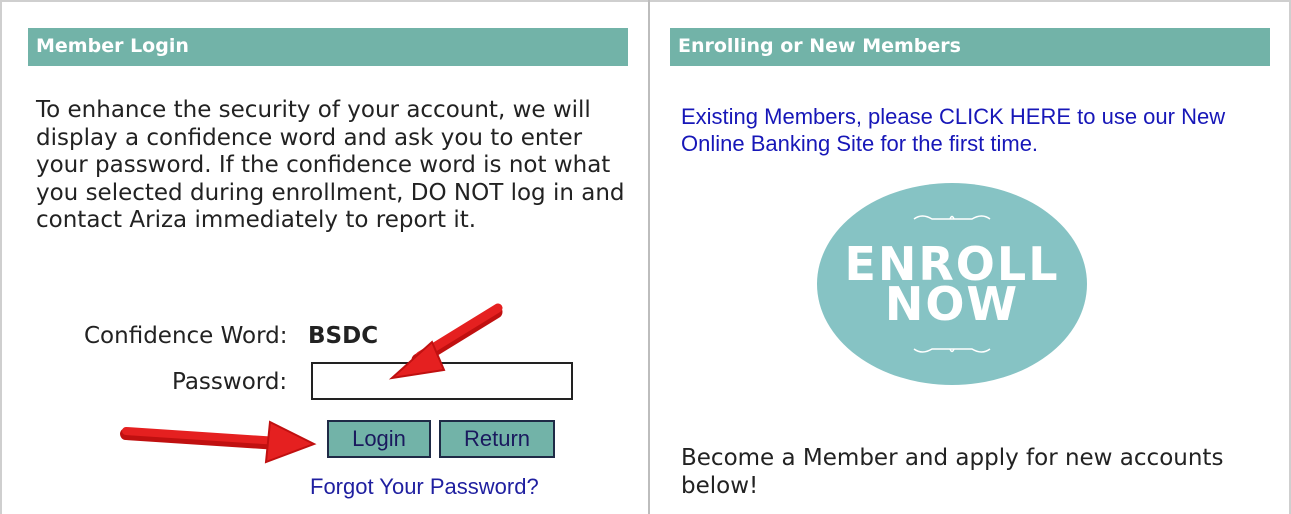  What do you see at coordinates (970, 47) in the screenshot?
I see `enrolling-header: Enrolling or New Members` at bounding box center [970, 47].